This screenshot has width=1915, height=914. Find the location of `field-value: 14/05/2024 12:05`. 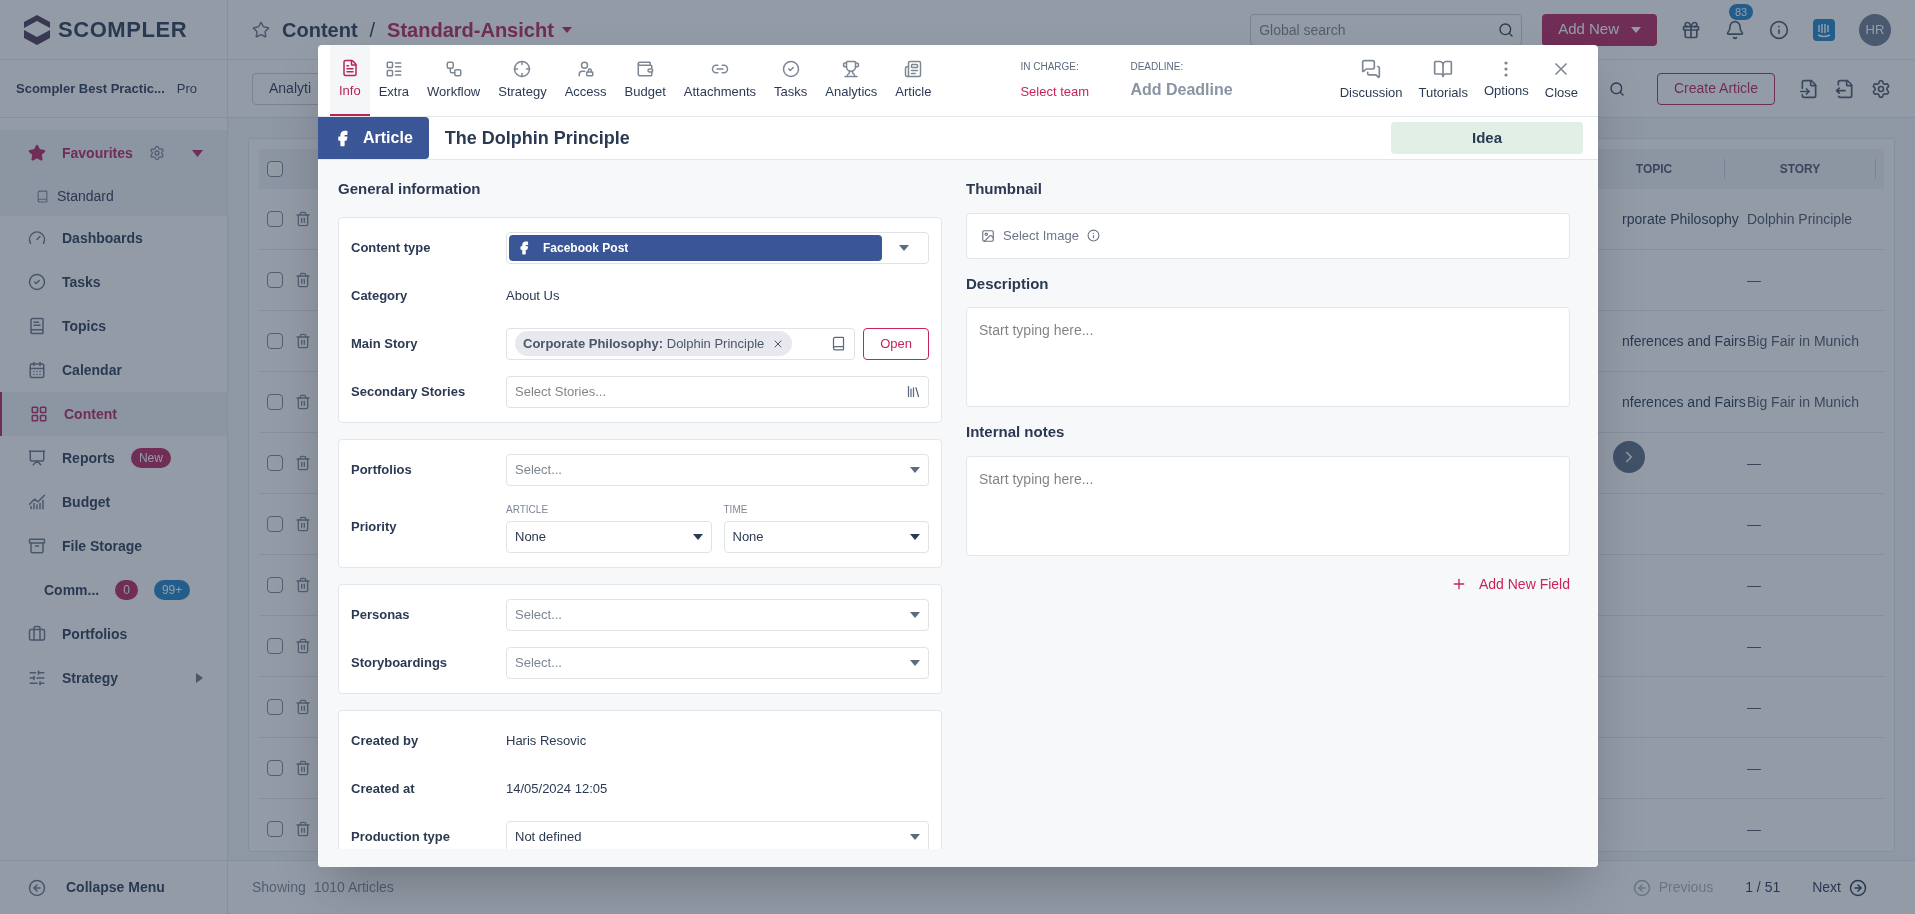

field-value: 14/05/2024 12:05 is located at coordinates (557, 788).